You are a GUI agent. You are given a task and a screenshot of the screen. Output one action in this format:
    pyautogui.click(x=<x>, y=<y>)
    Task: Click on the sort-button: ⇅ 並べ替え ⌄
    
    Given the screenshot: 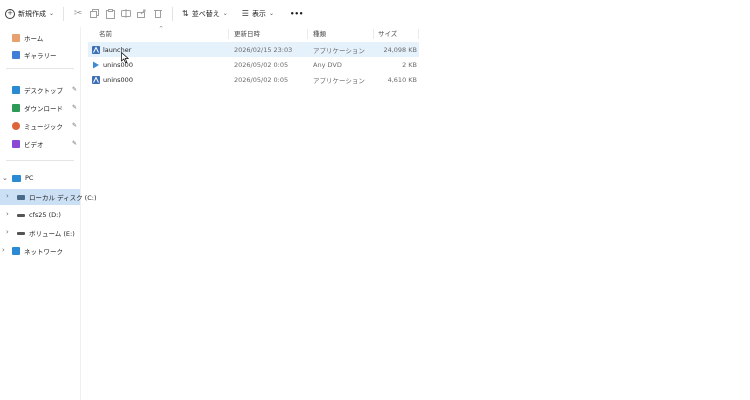 What is the action you would take?
    pyautogui.click(x=205, y=14)
    